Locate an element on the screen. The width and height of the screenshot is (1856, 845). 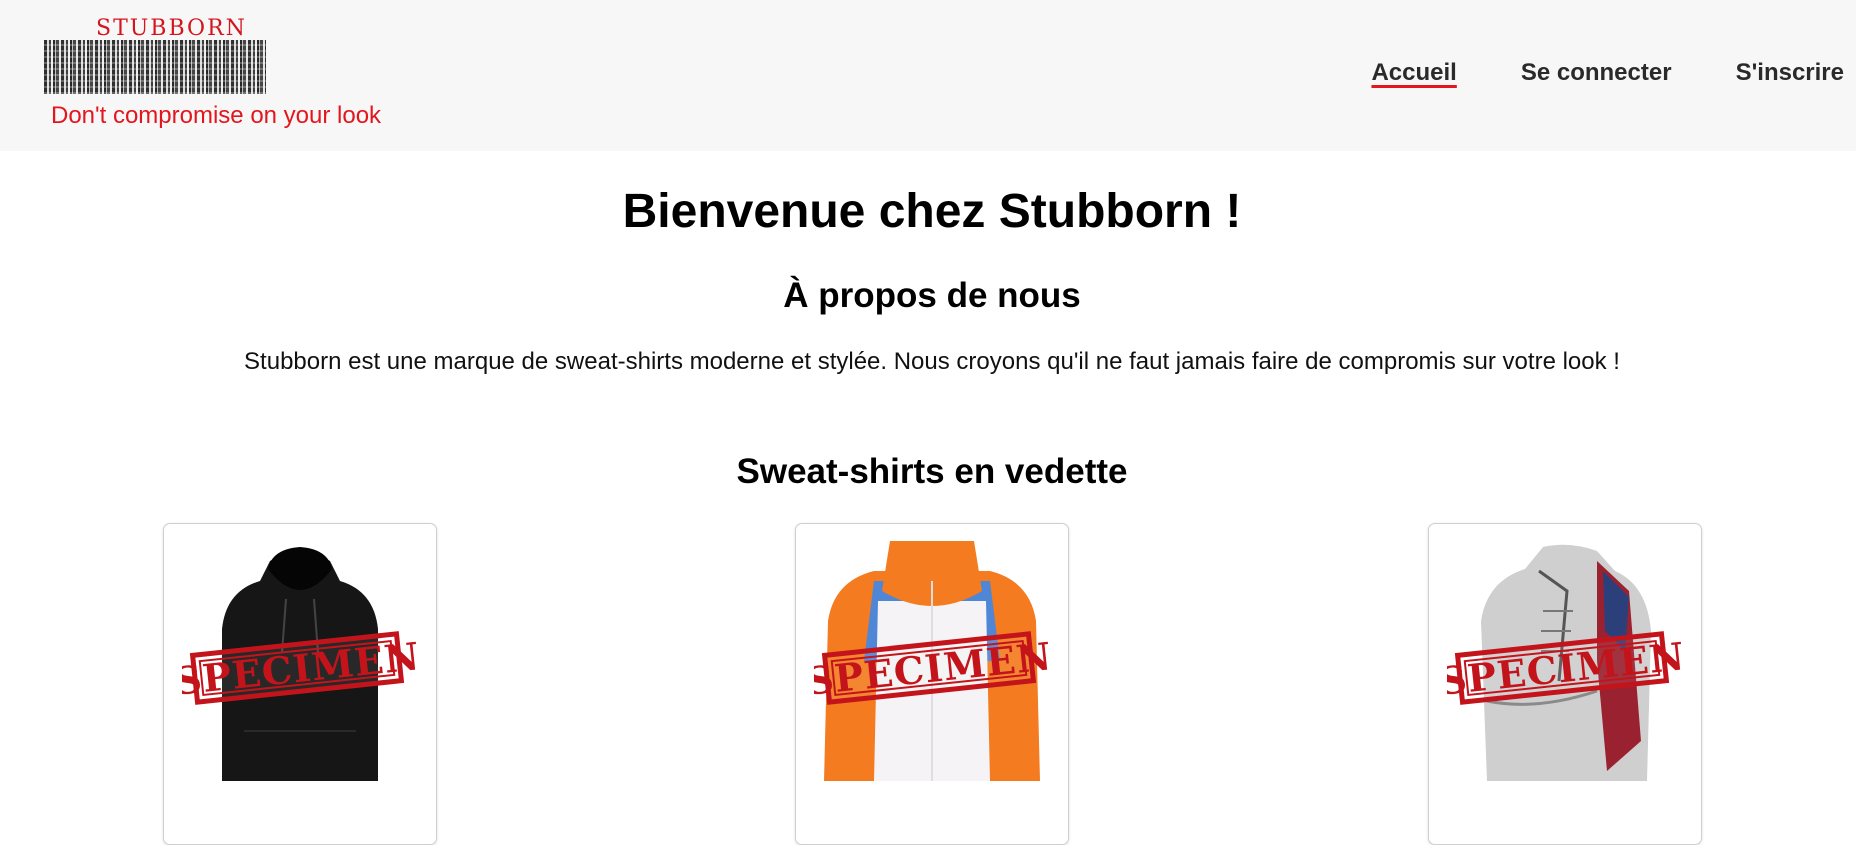
product-image-grey-hoodie: SPECIMEN is located at coordinates (1565, 661).